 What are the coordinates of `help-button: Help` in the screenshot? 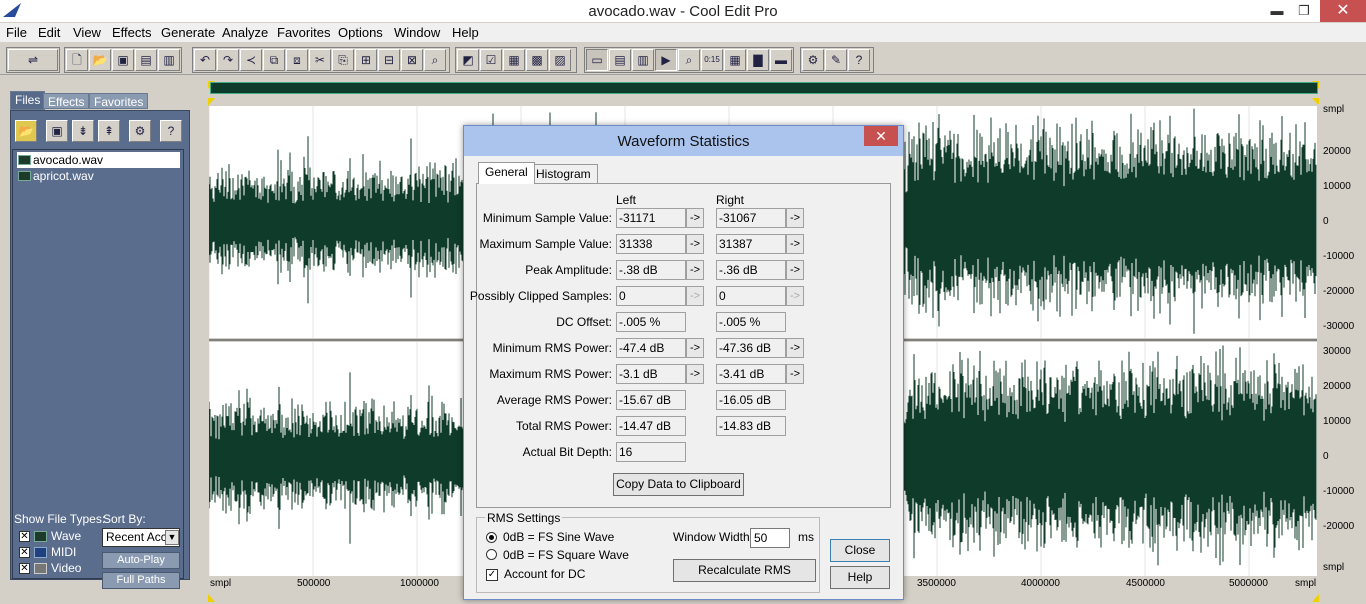 It's located at (860, 577).